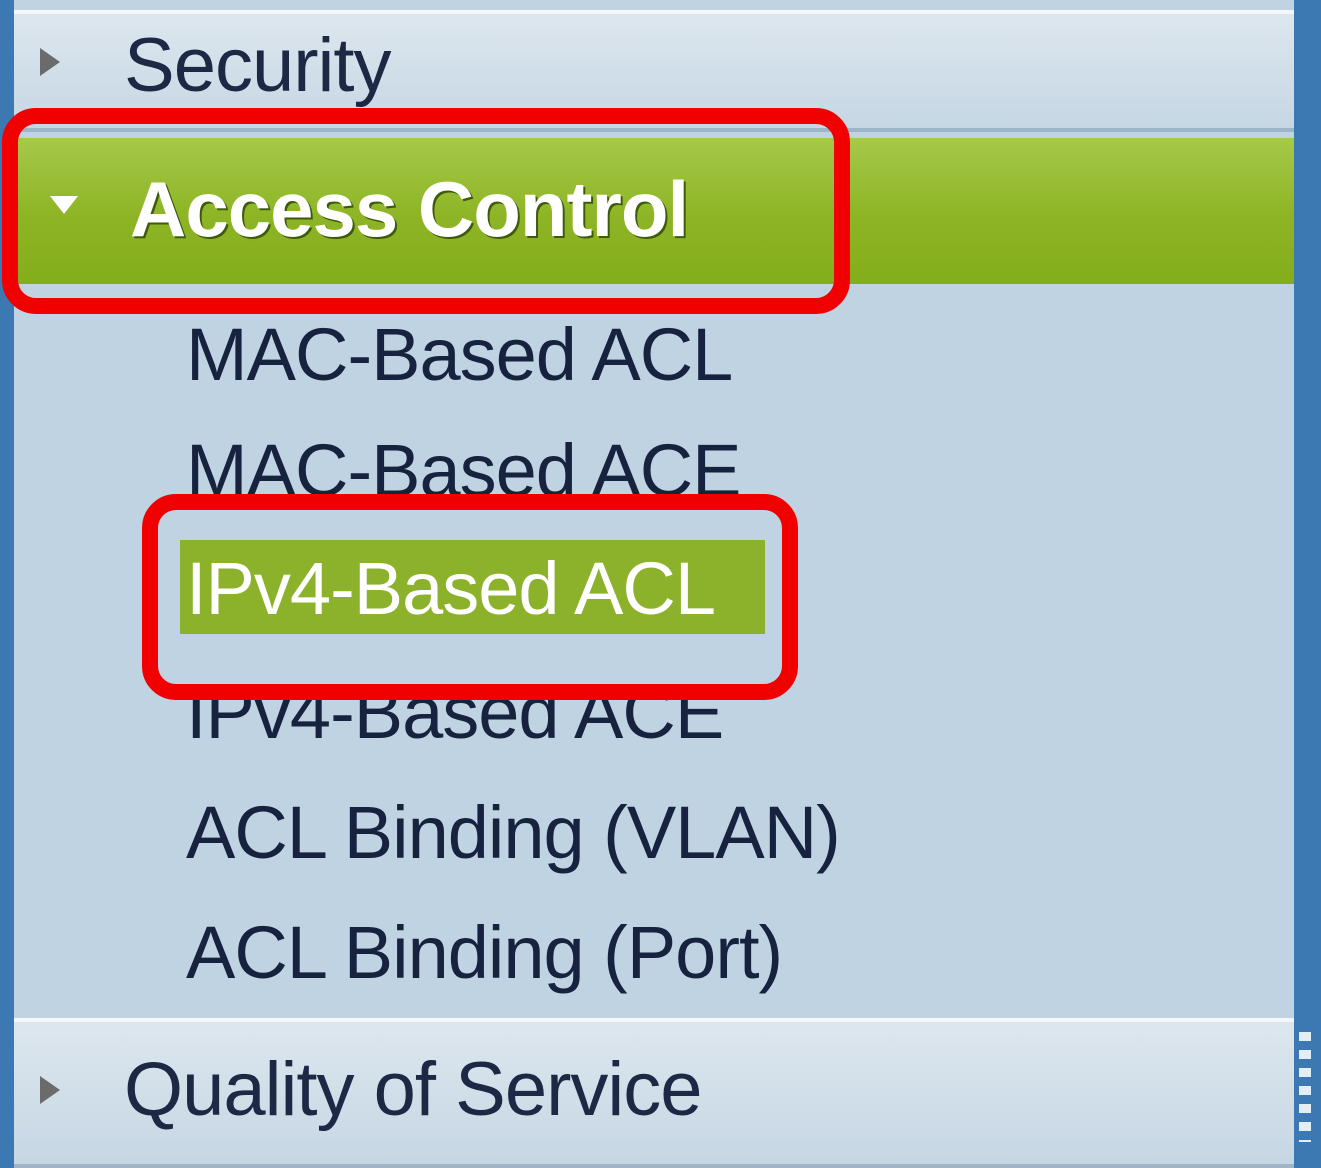  I want to click on nav-item-acl-binding-port: ACL Binding (Port), so click(484, 952).